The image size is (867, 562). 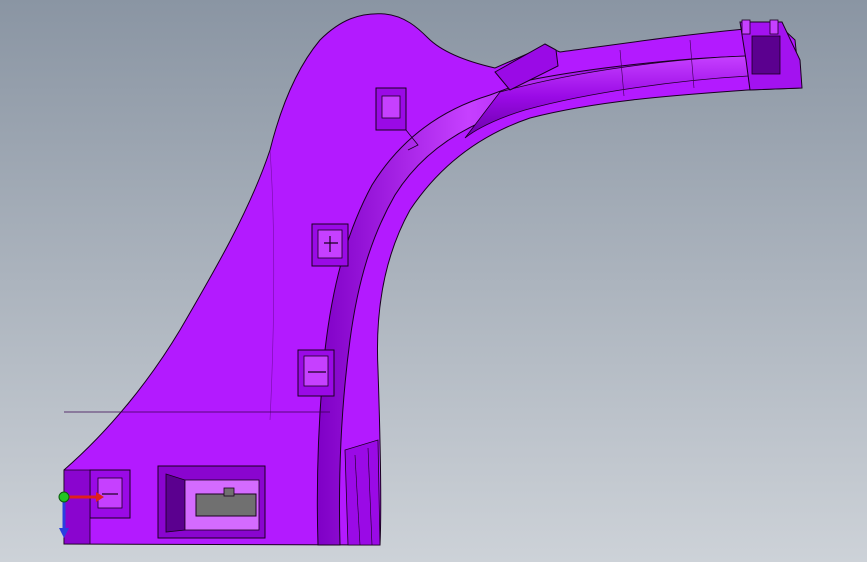 I want to click on y-axis-dot-icon, so click(x=64, y=497).